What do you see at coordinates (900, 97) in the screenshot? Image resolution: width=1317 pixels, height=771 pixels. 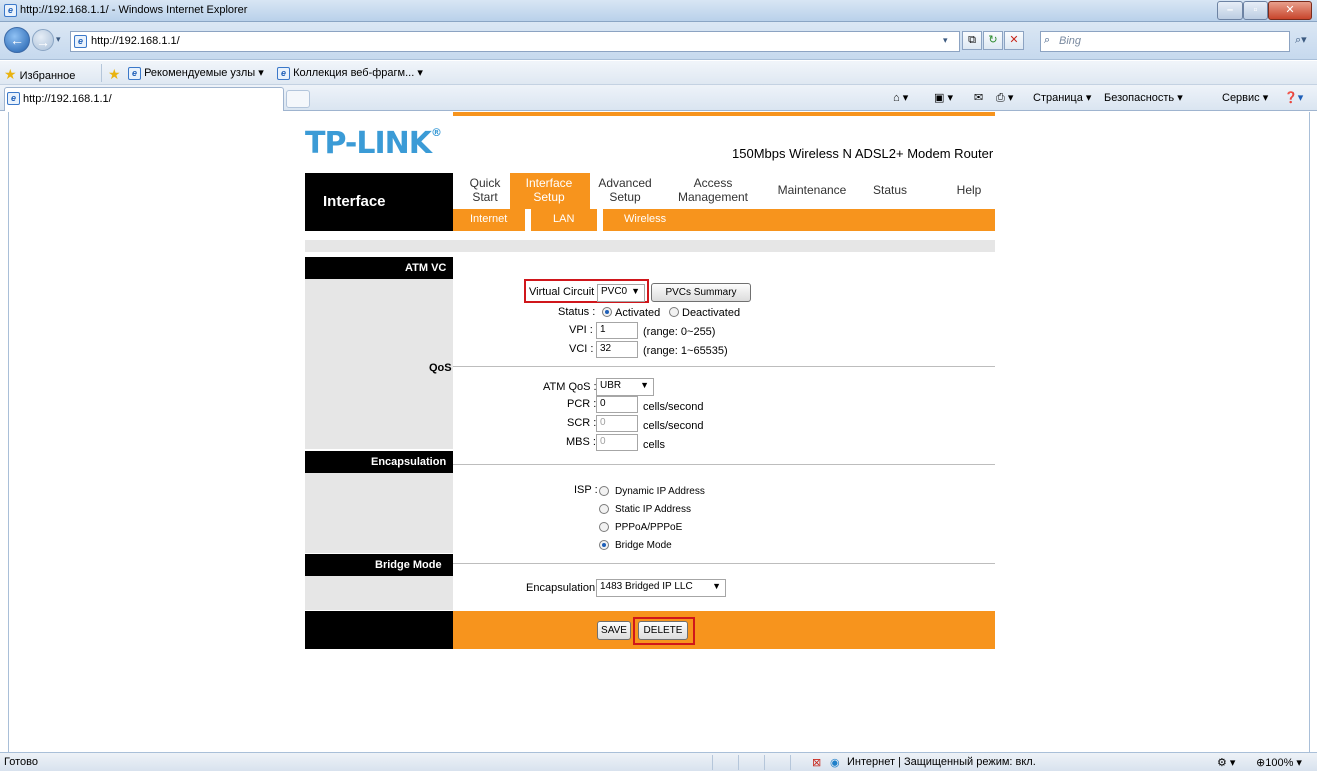 I see `home-icon: ⌂ ▾` at bounding box center [900, 97].